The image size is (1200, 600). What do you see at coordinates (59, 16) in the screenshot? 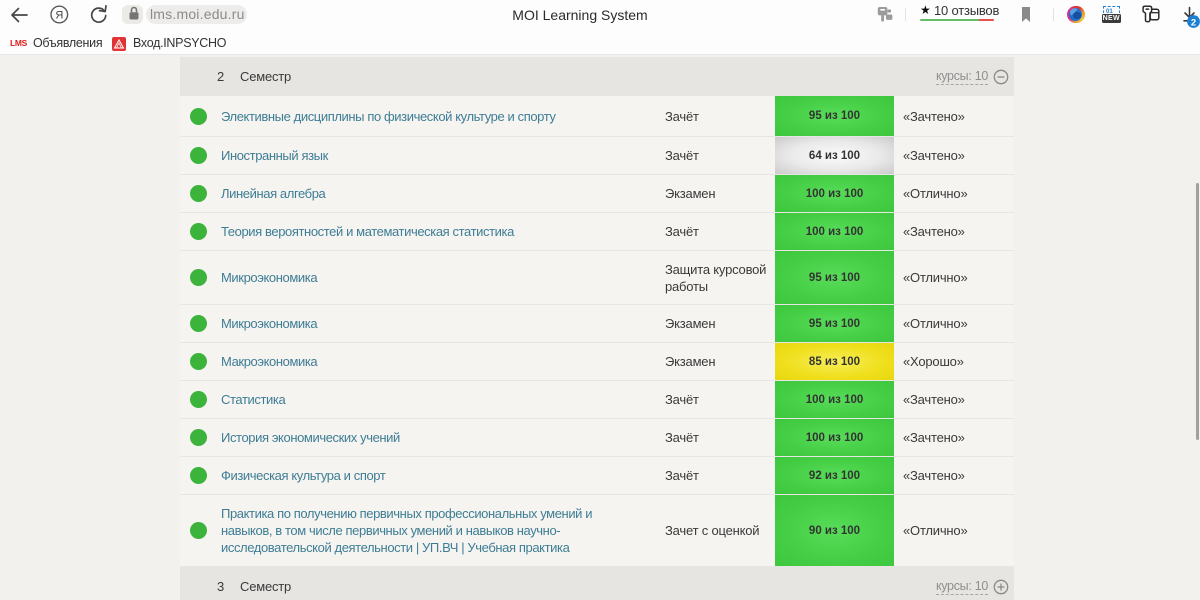
I see `svg-text: Я` at bounding box center [59, 16].